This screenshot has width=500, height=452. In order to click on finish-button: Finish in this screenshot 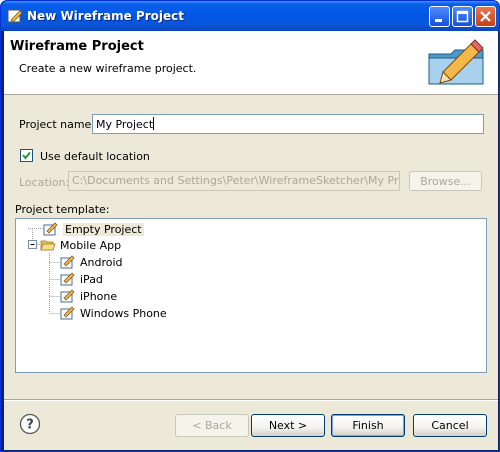, I will do `click(368, 425)`.